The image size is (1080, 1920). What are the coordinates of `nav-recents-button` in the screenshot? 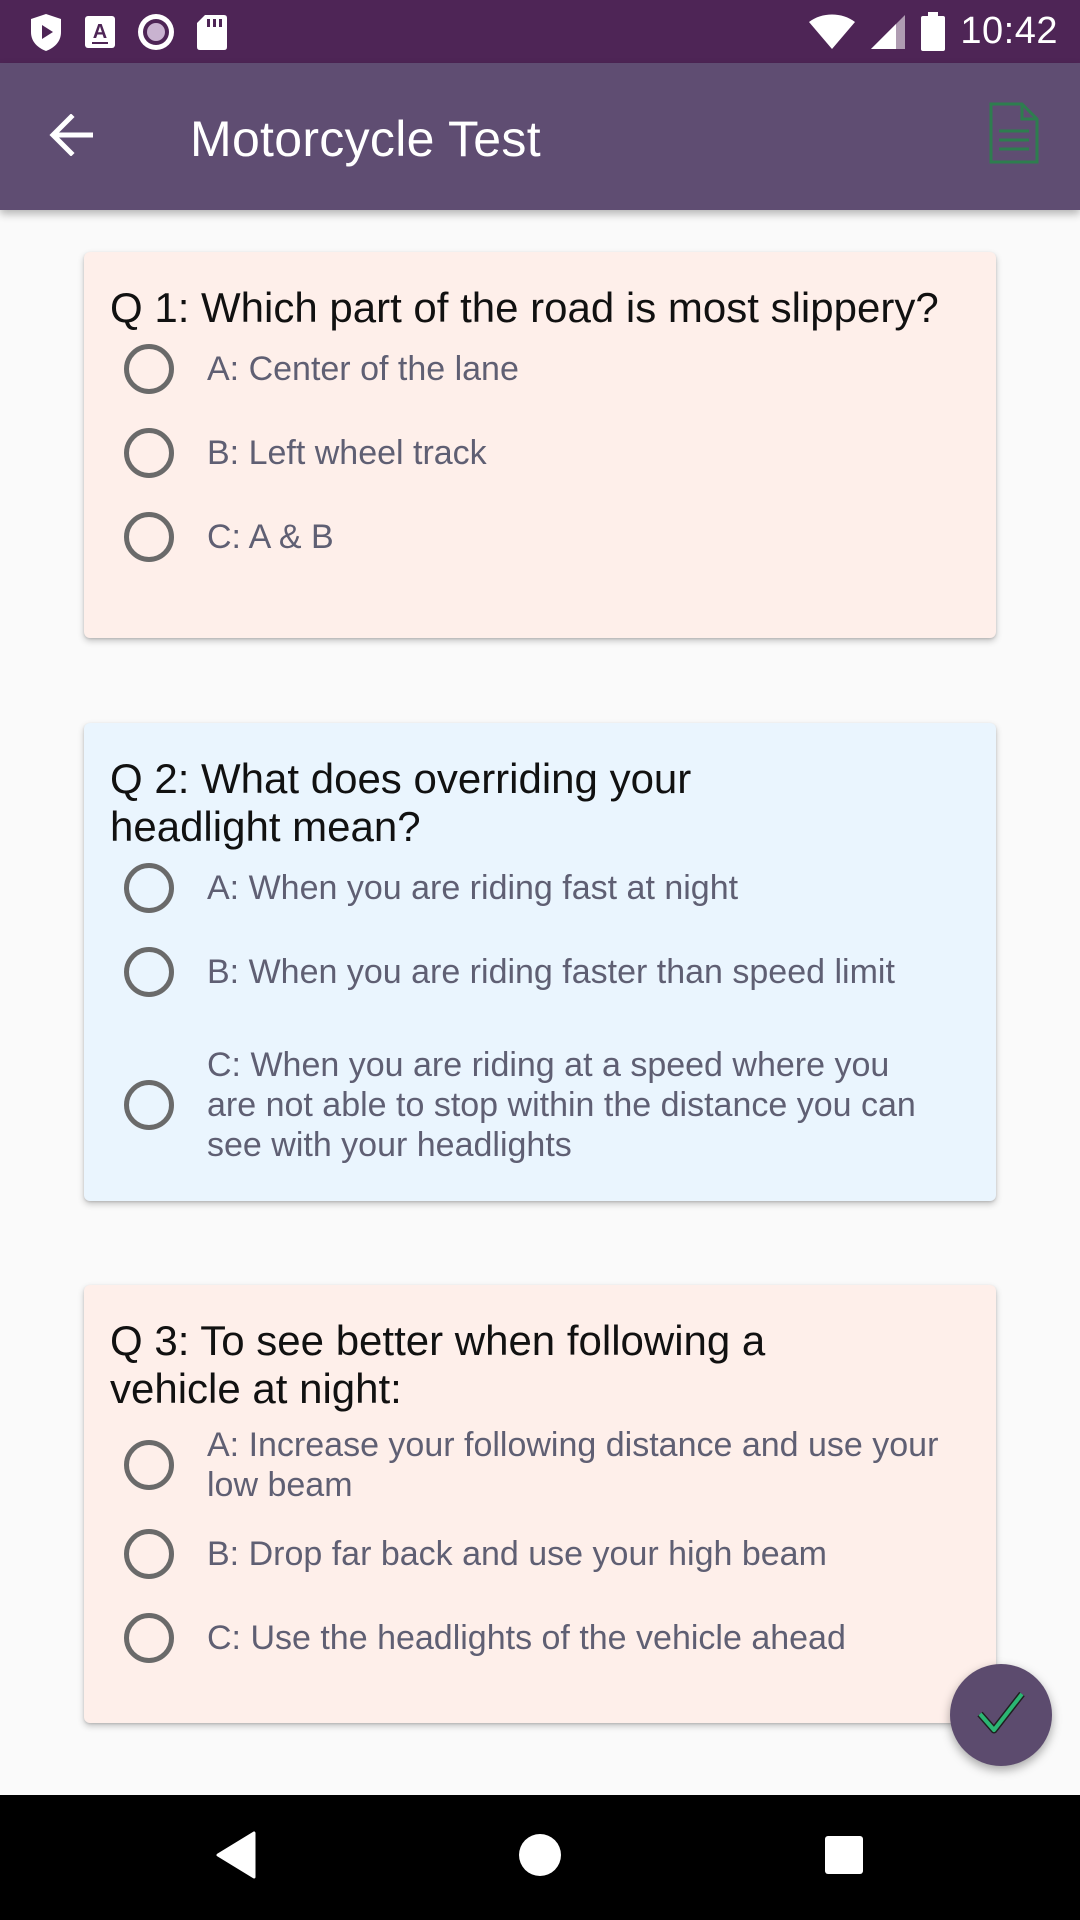 It's located at (844, 1857).